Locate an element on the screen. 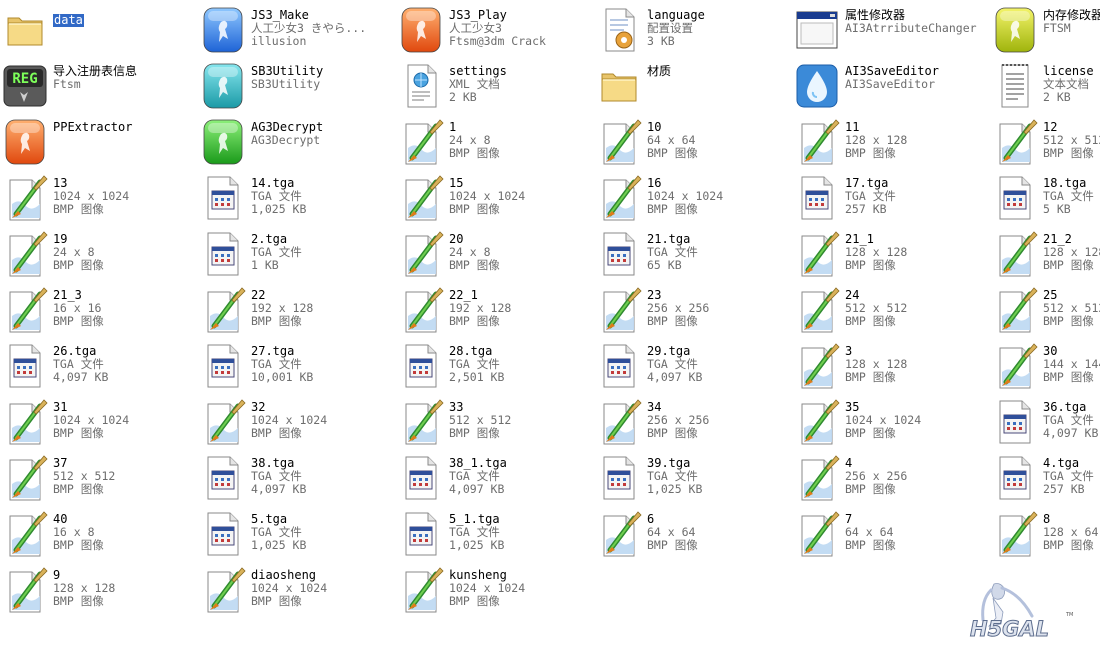  file-item: 4 256 x 256 BMP 图像 is located at coordinates (891, 480).